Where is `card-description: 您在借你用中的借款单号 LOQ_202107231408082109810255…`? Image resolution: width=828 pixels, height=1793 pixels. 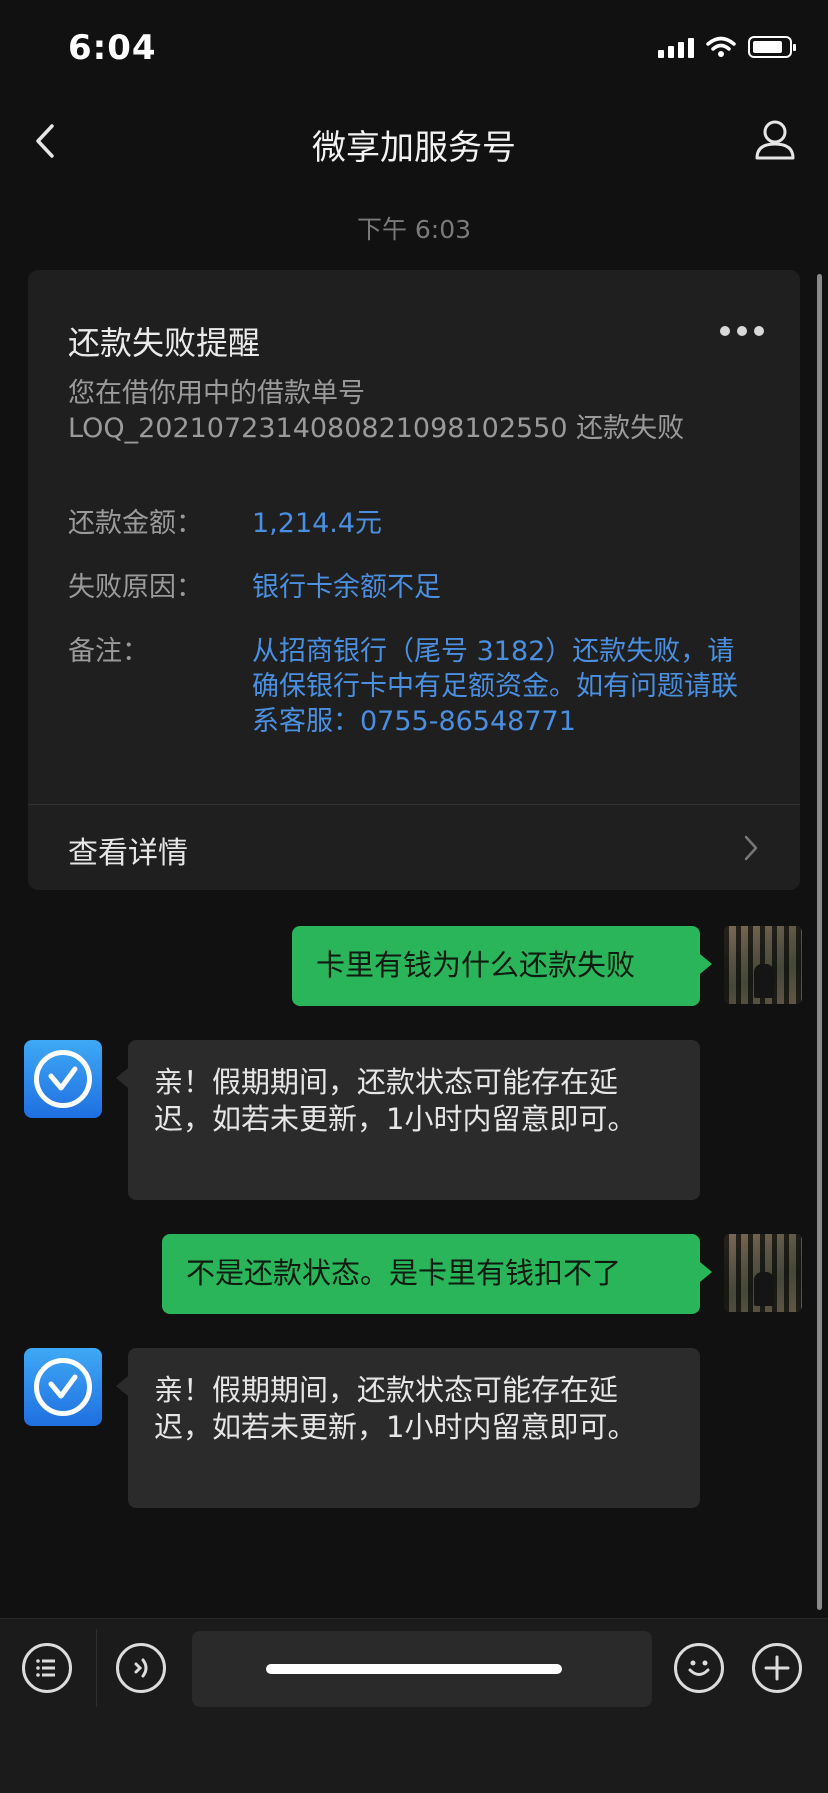 card-description: 您在借你用中的借款单号 LOQ_202107231408082109810255… is located at coordinates (376, 411).